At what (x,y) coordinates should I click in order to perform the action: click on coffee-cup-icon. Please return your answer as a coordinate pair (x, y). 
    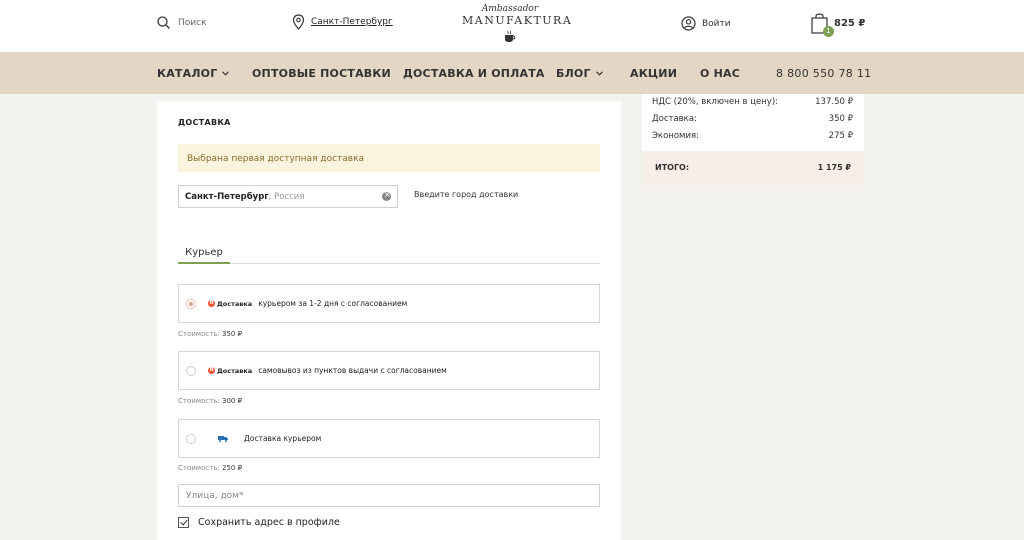
    Looking at the image, I should click on (510, 36).